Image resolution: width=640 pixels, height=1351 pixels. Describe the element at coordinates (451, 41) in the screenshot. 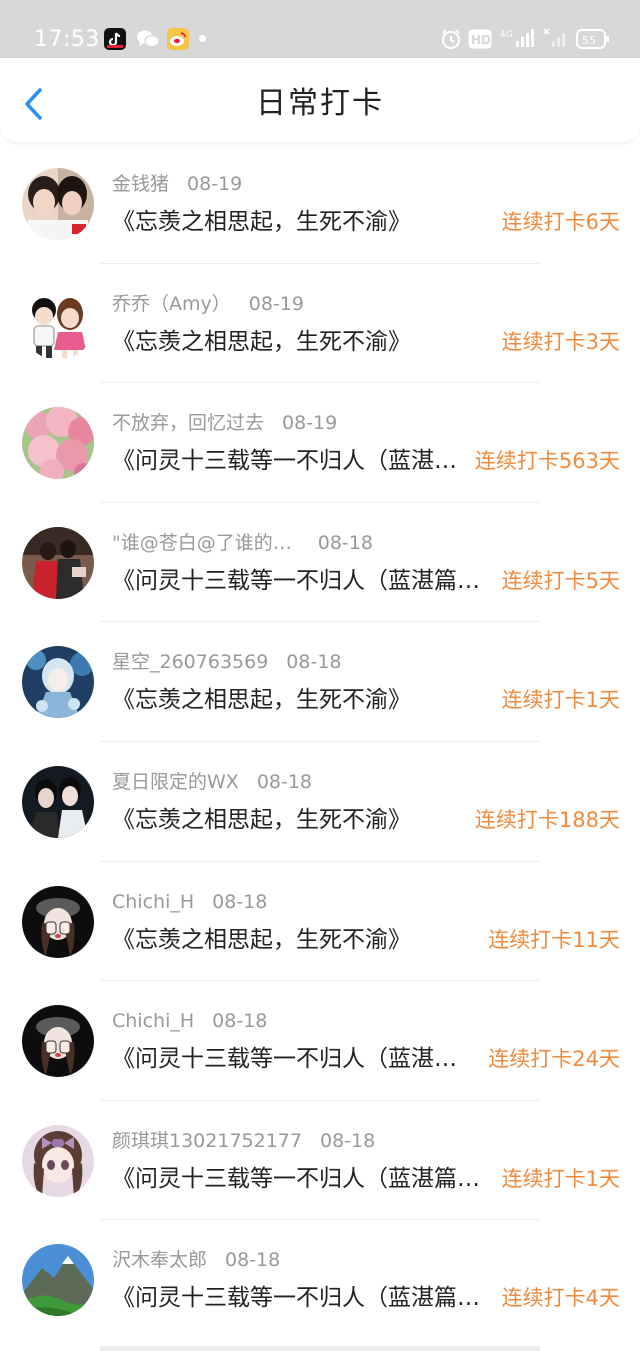

I see `alarm-icon` at that location.